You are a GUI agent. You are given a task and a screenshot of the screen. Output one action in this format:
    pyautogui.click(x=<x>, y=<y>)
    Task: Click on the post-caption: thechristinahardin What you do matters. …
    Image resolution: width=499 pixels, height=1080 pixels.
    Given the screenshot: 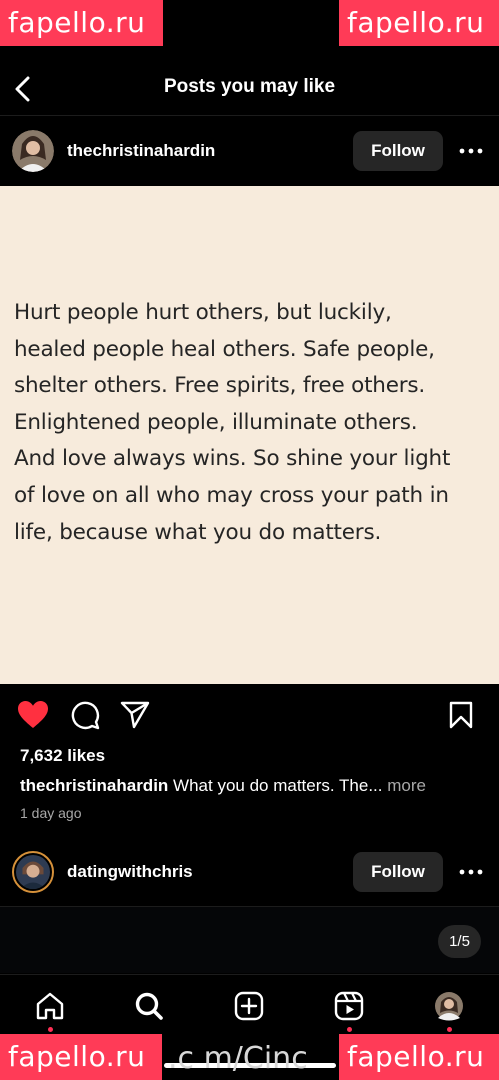 What is the action you would take?
    pyautogui.click(x=255, y=786)
    